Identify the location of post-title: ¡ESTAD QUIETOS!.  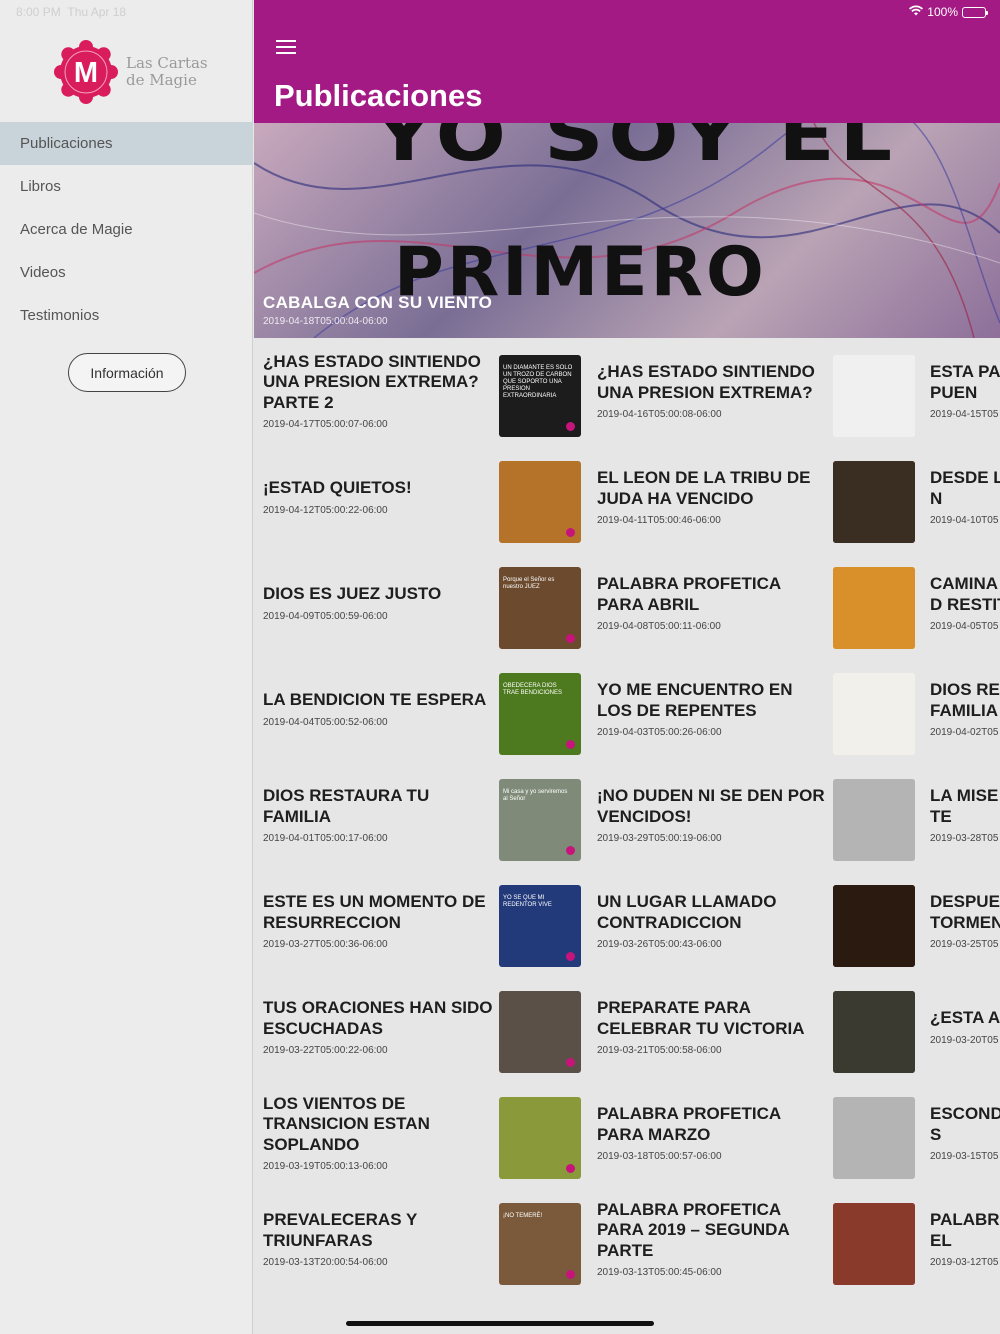
(337, 488).